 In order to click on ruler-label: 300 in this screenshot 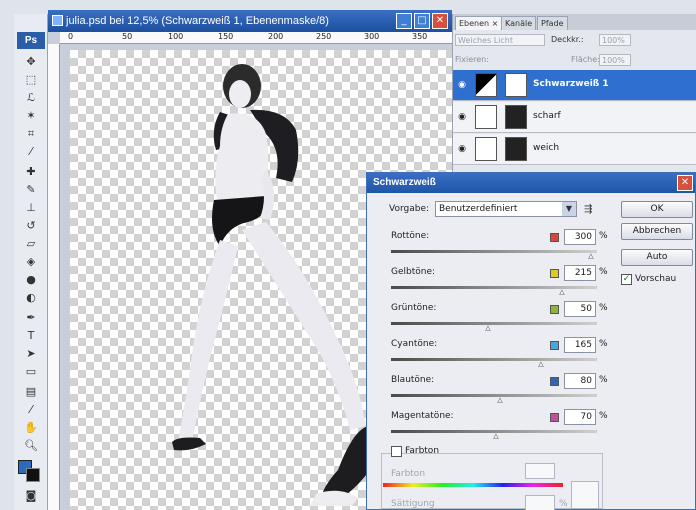, I will do `click(372, 36)`.